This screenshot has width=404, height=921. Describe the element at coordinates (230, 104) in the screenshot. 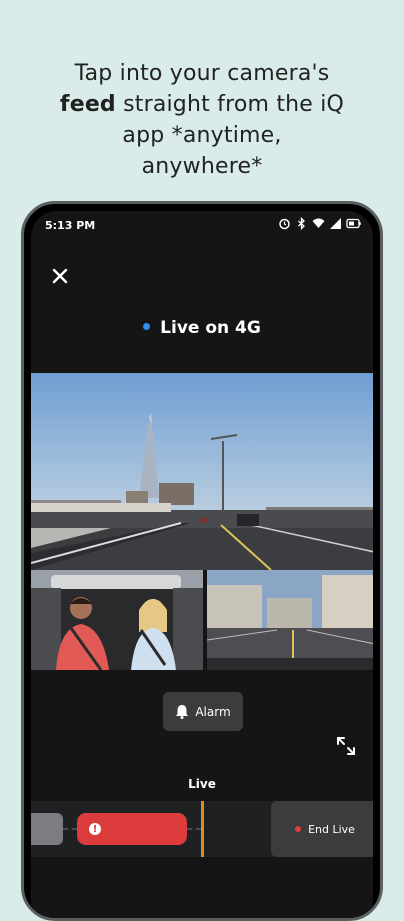

I see `headline-line2: straight from the iQ` at that location.